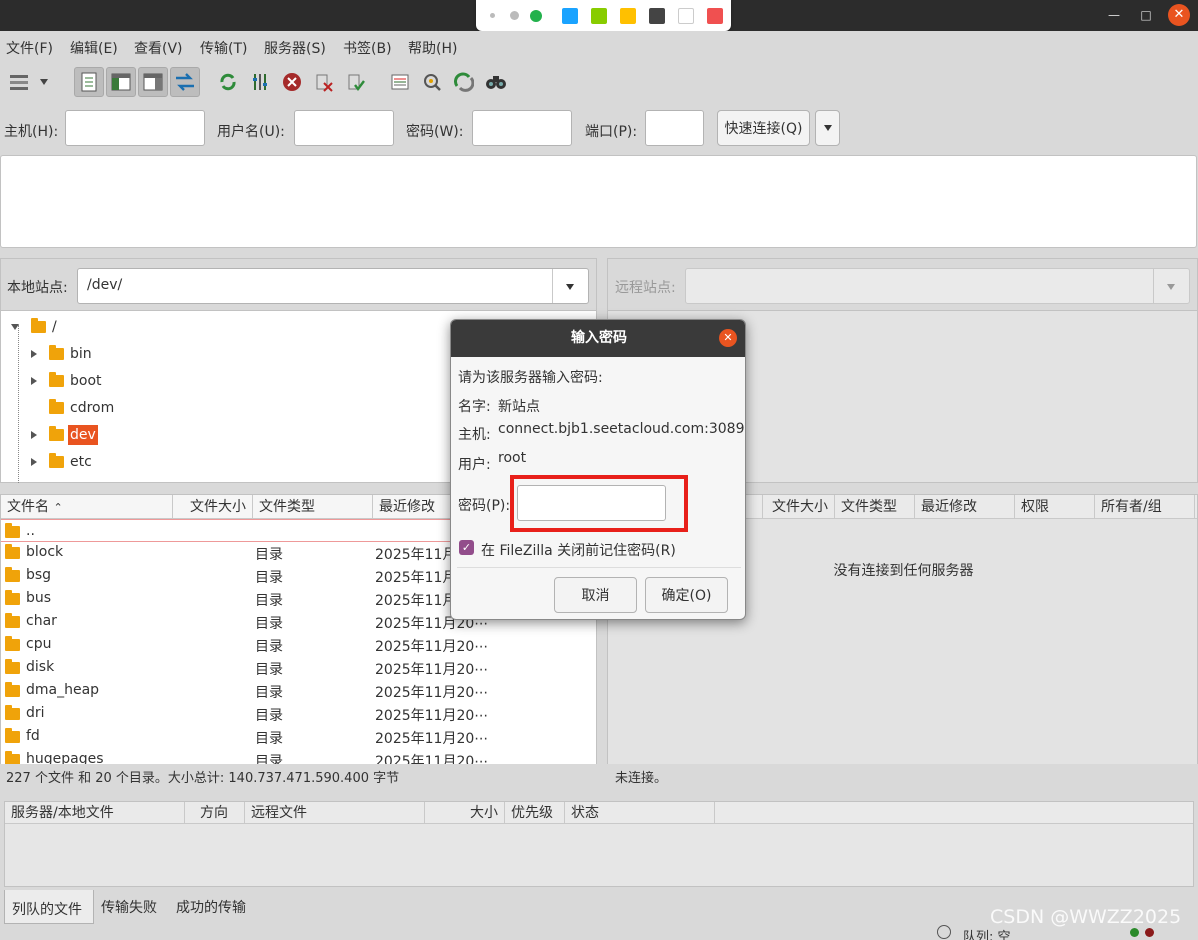 This screenshot has height=940, width=1198. I want to click on message-log, so click(598, 201).